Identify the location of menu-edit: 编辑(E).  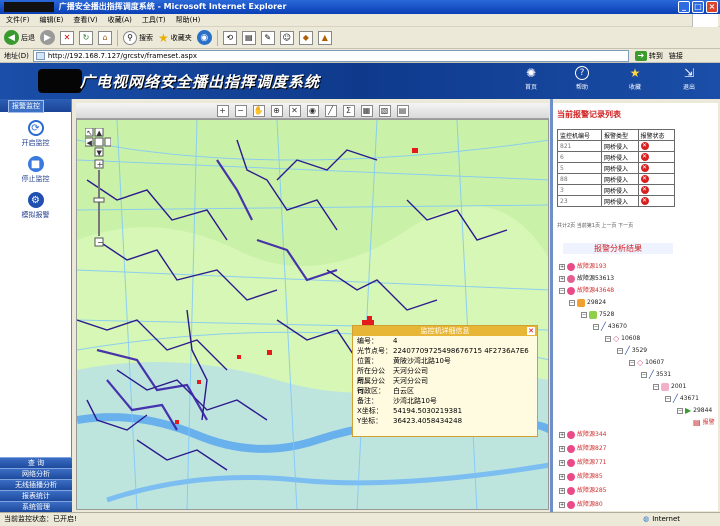
(52, 20).